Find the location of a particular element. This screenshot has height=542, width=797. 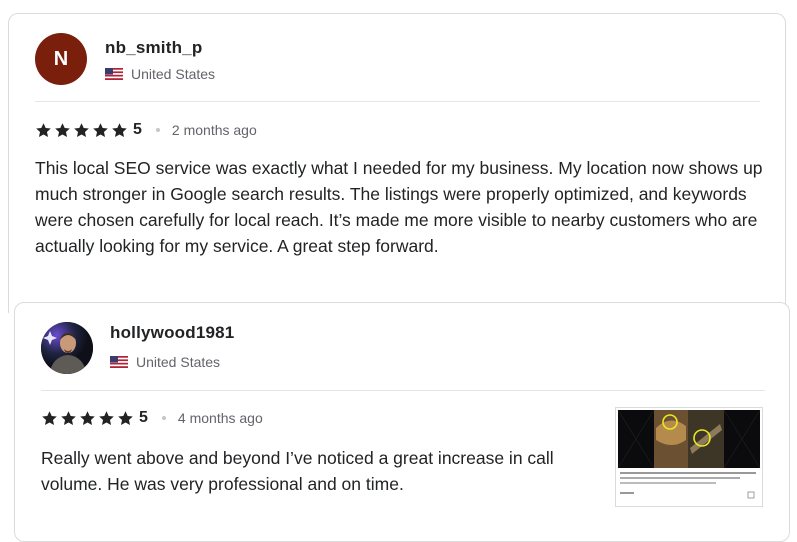

review-attachment-thumbnail is located at coordinates (689, 457).